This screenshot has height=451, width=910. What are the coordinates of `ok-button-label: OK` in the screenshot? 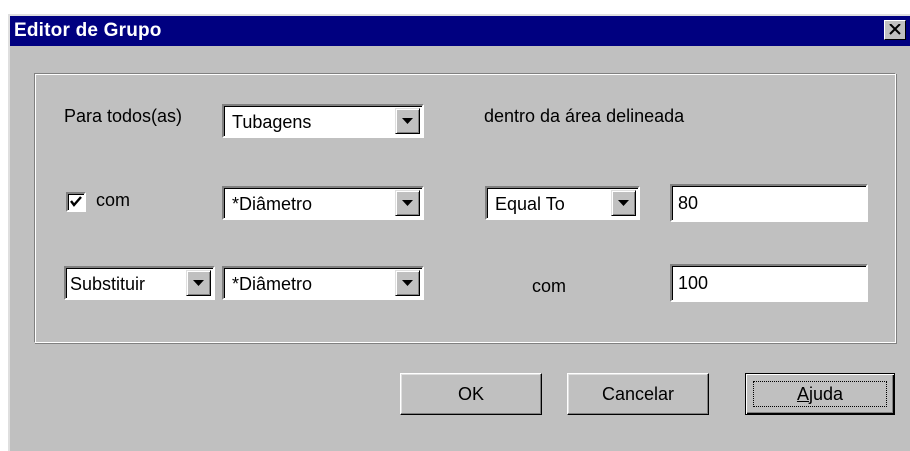 It's located at (470, 394).